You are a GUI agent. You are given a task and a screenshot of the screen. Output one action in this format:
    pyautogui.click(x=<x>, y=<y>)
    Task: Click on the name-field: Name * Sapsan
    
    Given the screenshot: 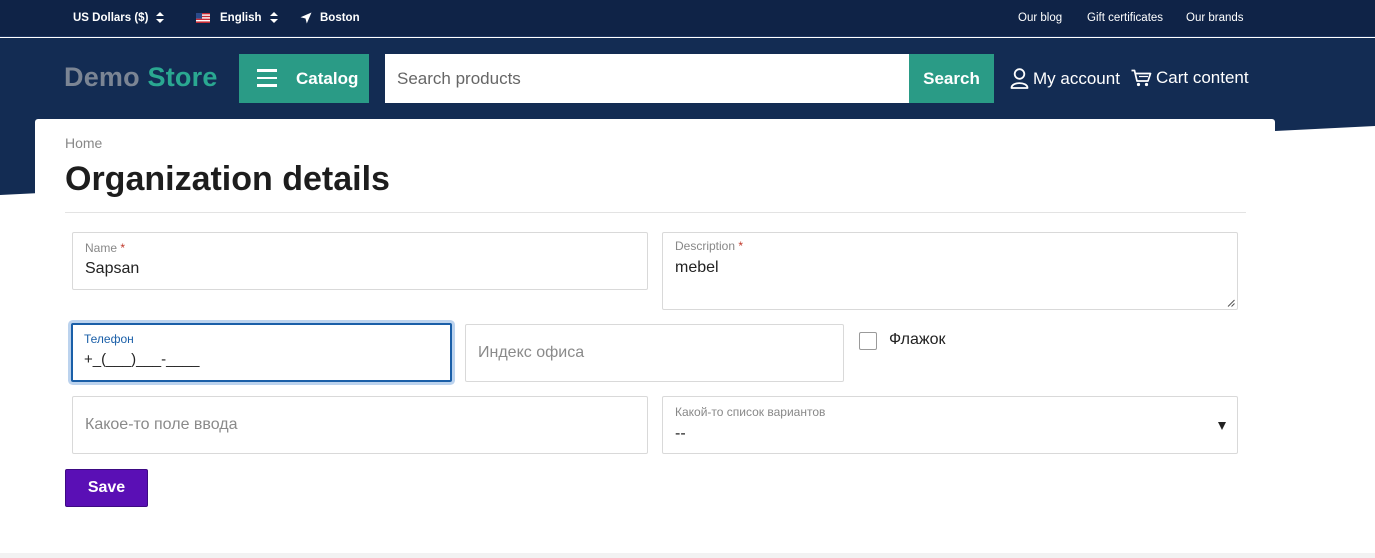 What is the action you would take?
    pyautogui.click(x=360, y=261)
    